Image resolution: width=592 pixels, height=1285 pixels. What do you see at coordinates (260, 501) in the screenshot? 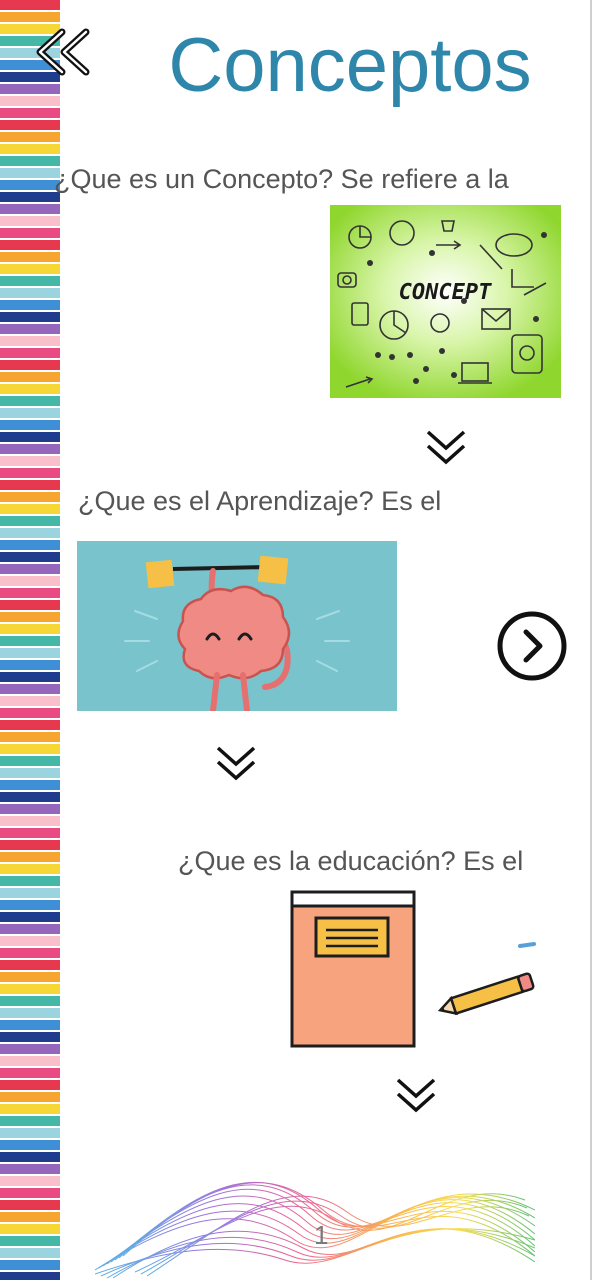
I see `question-learning: ¿Que es el Aprendizaje? Es el` at bounding box center [260, 501].